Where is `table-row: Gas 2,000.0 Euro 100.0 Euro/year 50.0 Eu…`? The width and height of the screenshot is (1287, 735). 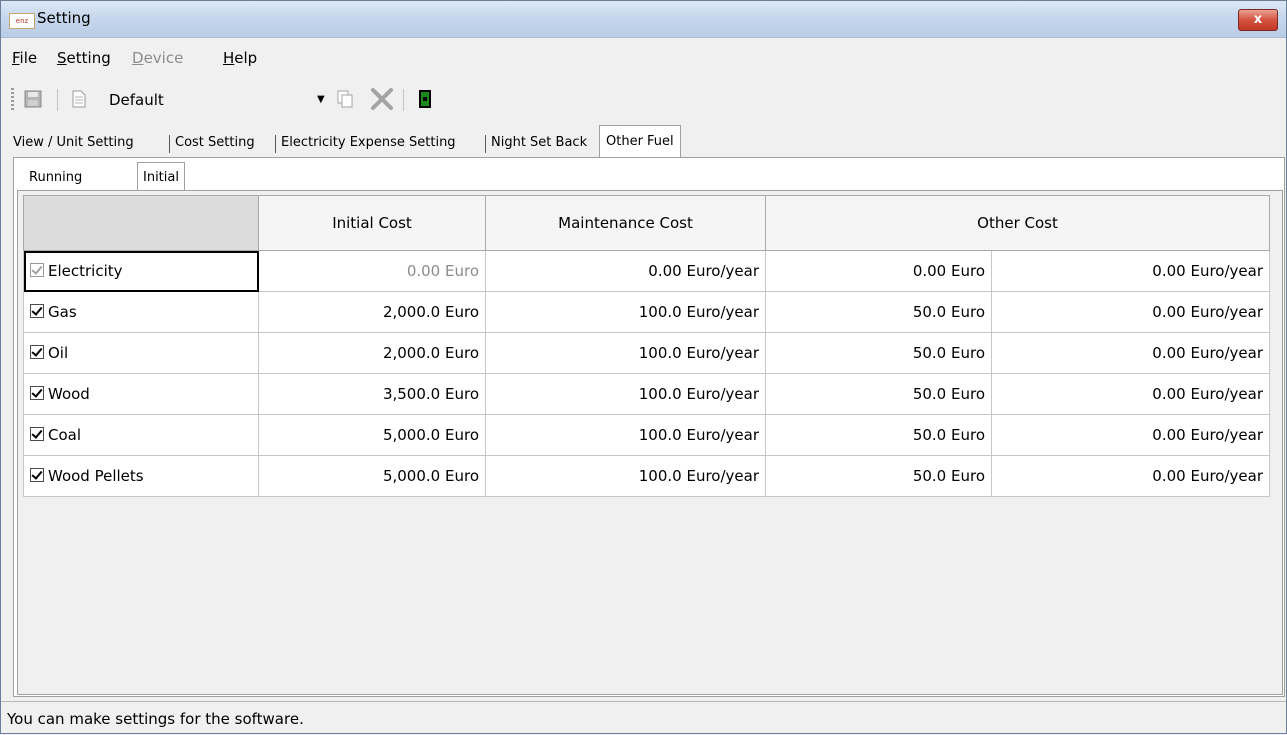 table-row: Gas 2,000.0 Euro 100.0 Euro/year 50.0 Eu… is located at coordinates (646, 312).